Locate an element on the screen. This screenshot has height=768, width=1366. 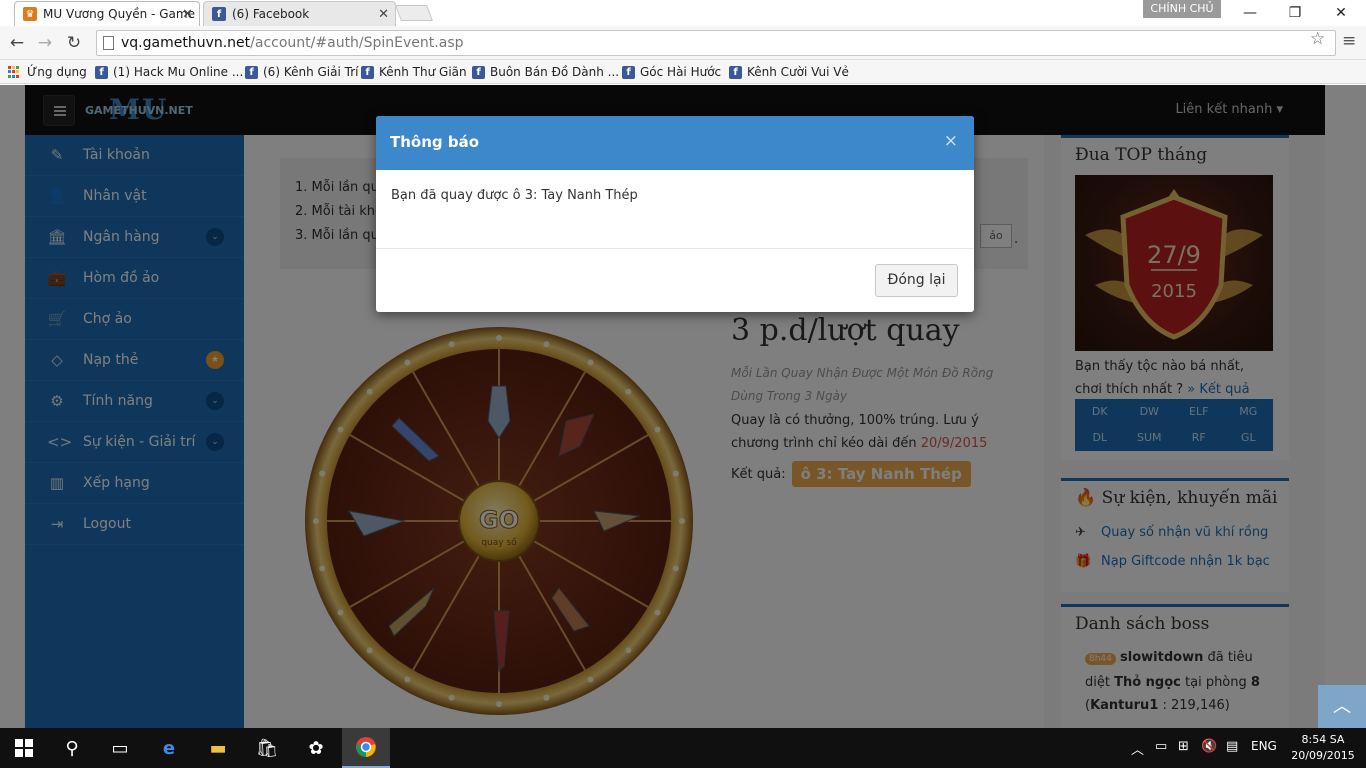
bookmark-apps: Ứng dụng is located at coordinates (47, 72).